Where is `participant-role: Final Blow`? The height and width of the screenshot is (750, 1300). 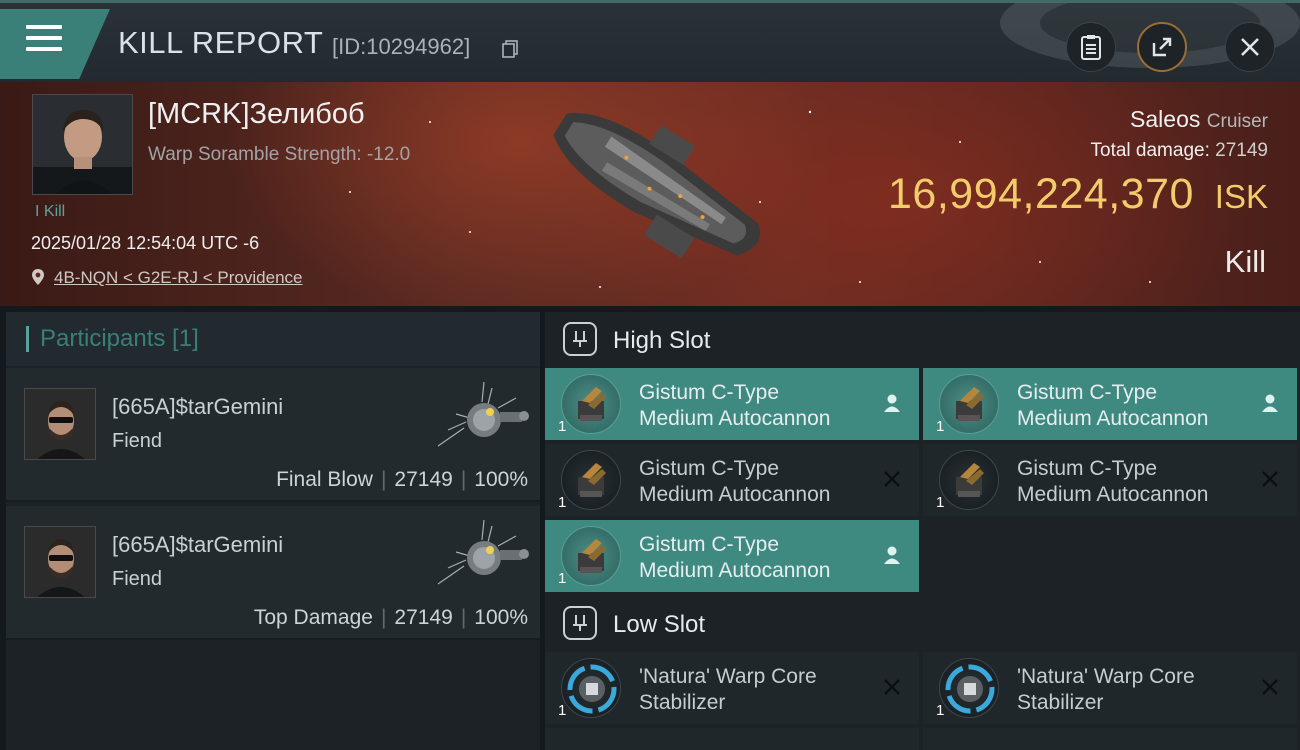
participant-role: Final Blow is located at coordinates (324, 479).